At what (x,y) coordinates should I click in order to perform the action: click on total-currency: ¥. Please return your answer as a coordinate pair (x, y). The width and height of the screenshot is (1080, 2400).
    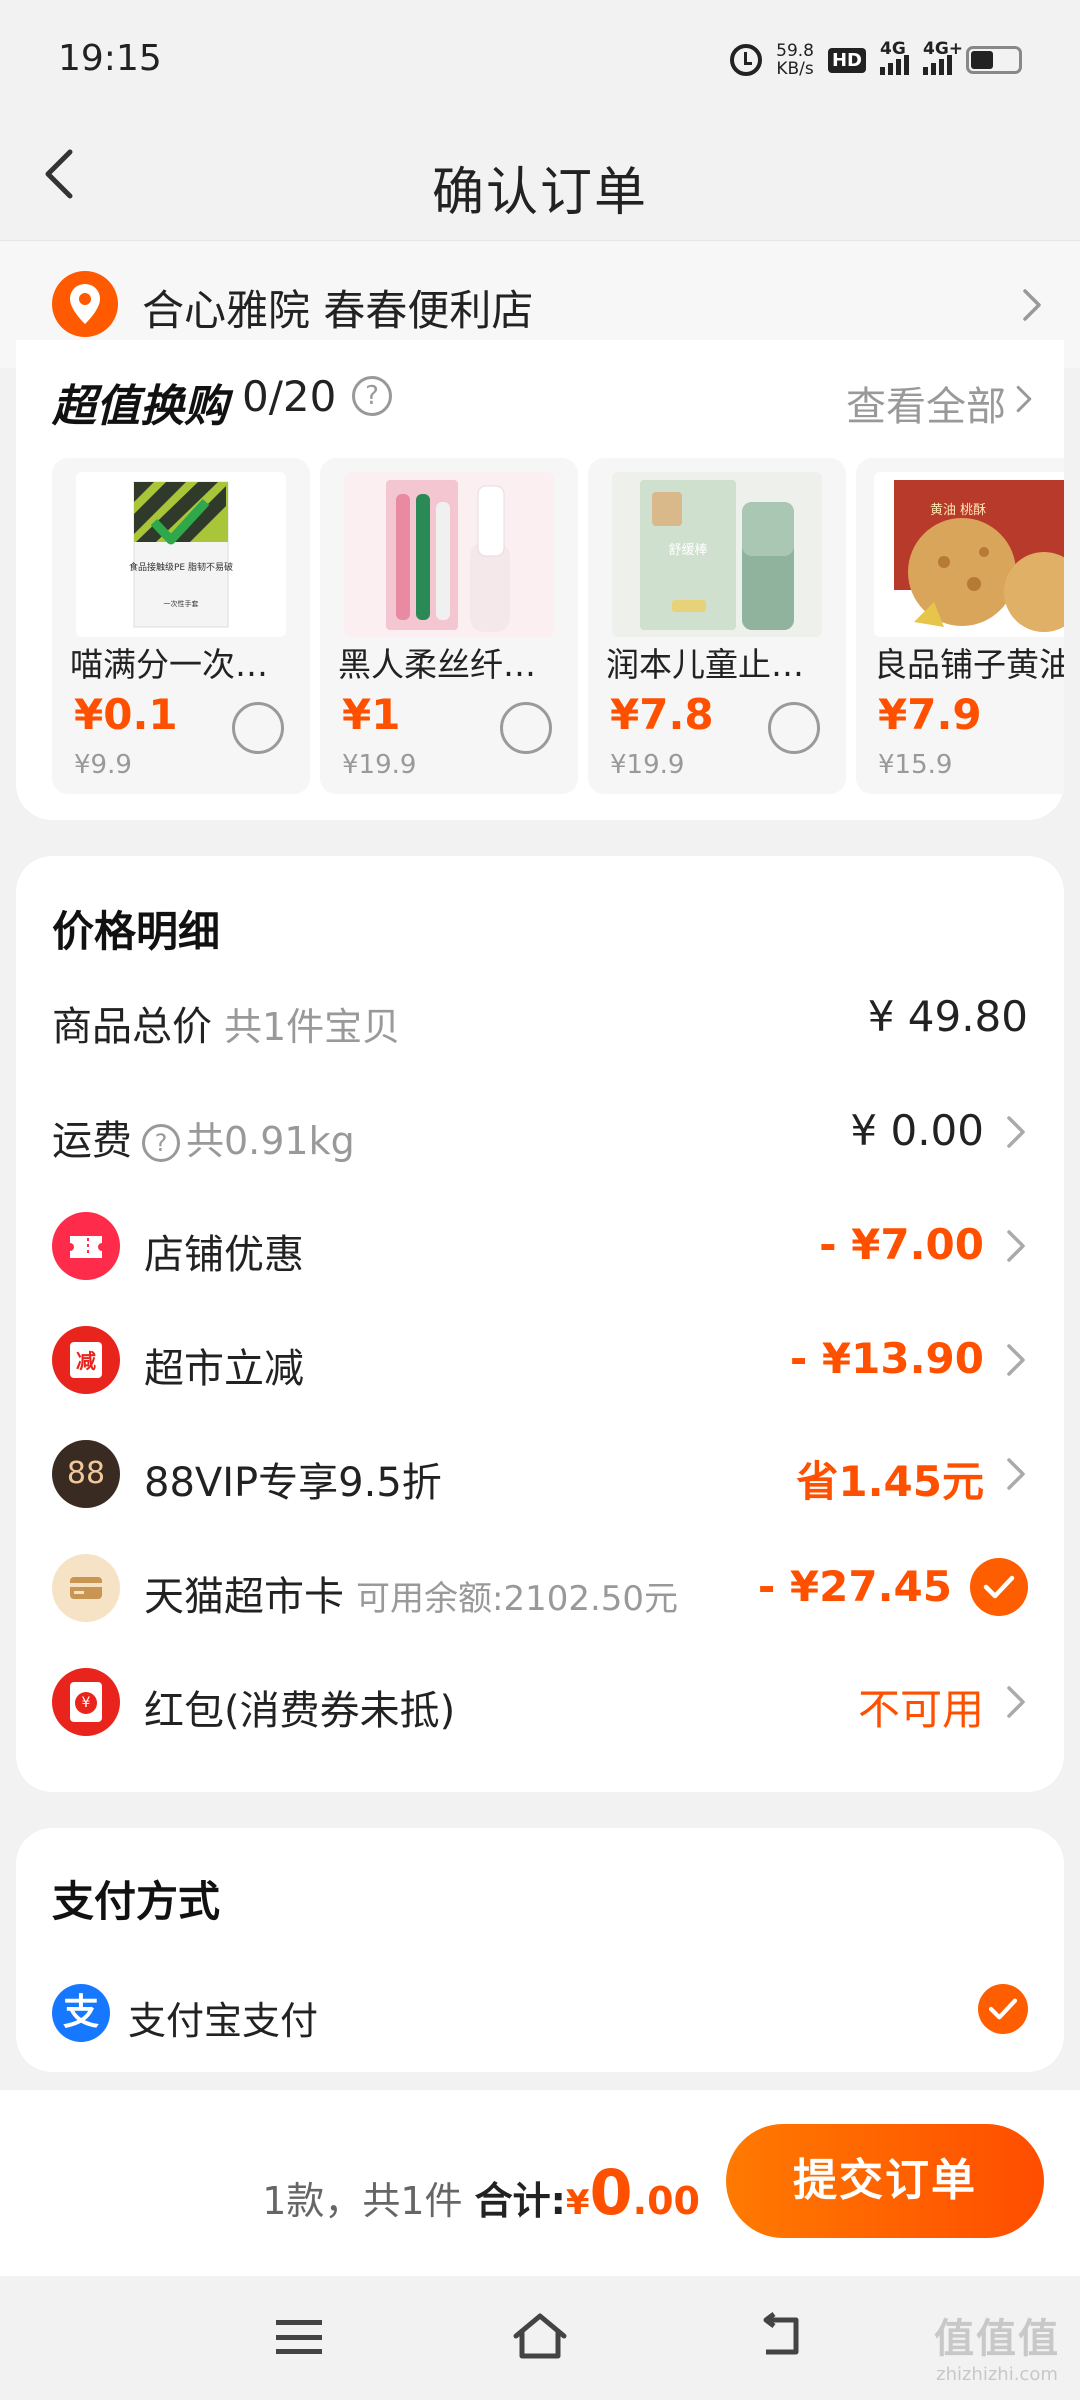
    Looking at the image, I should click on (577, 2203).